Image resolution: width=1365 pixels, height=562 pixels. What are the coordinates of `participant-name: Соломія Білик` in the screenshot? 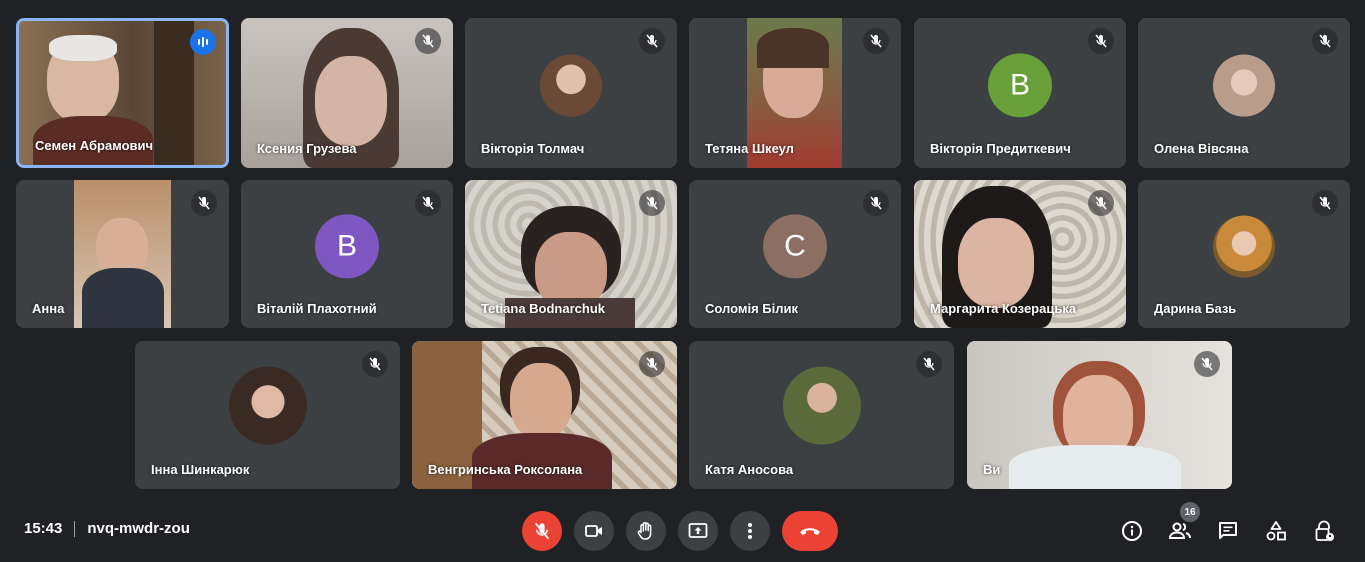 It's located at (751, 308).